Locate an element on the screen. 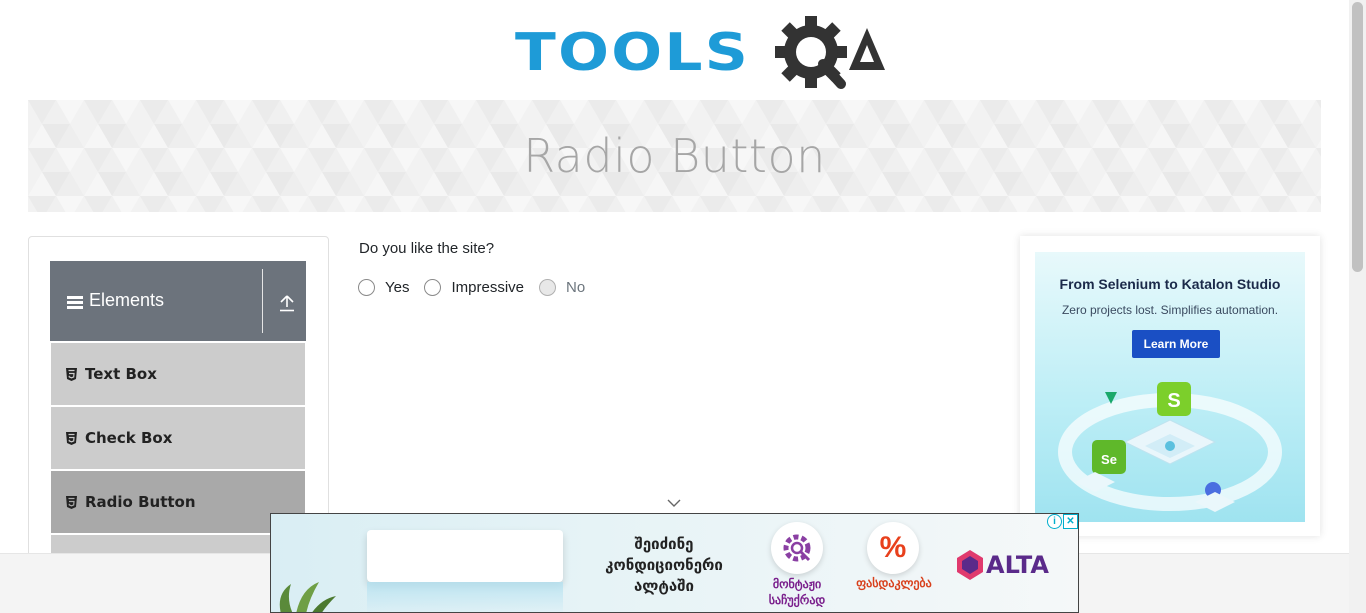 The width and height of the screenshot is (1366, 613). radio-option-impressive: Impressive is located at coordinates (474, 287).